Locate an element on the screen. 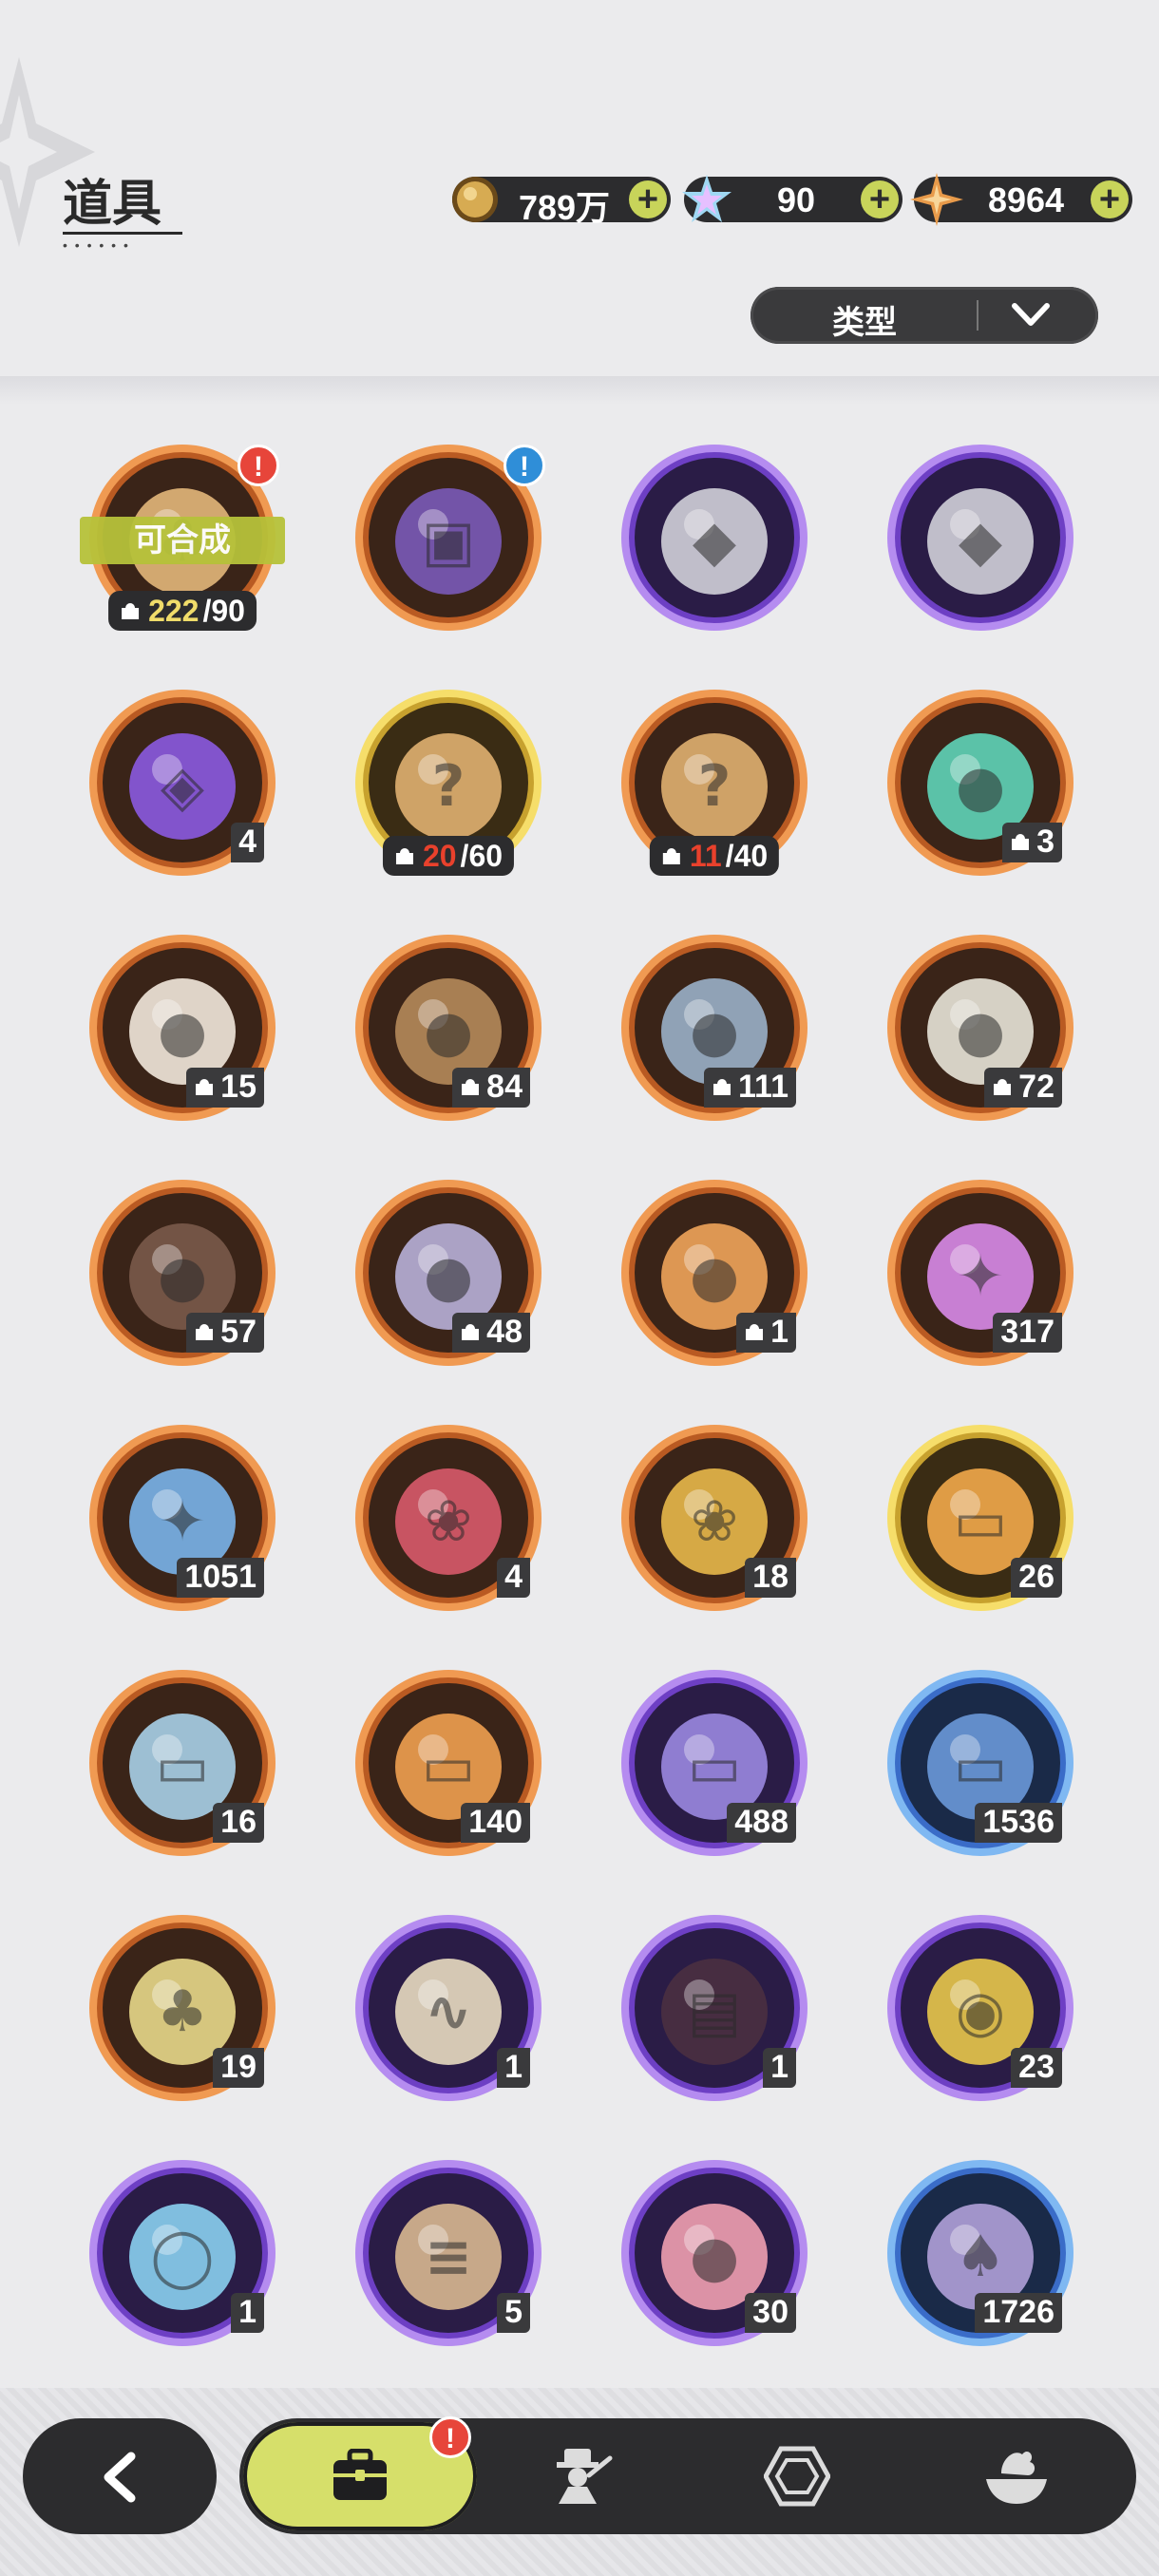  item-slot: ✦ 1051 is located at coordinates (182, 1518).